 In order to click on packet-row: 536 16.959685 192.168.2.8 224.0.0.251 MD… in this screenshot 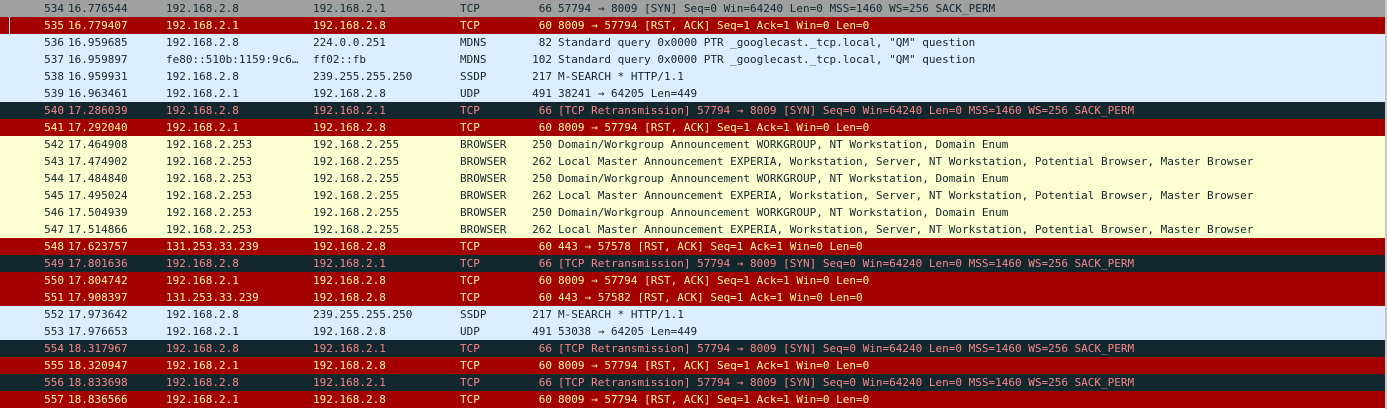, I will do `click(693, 42)`.